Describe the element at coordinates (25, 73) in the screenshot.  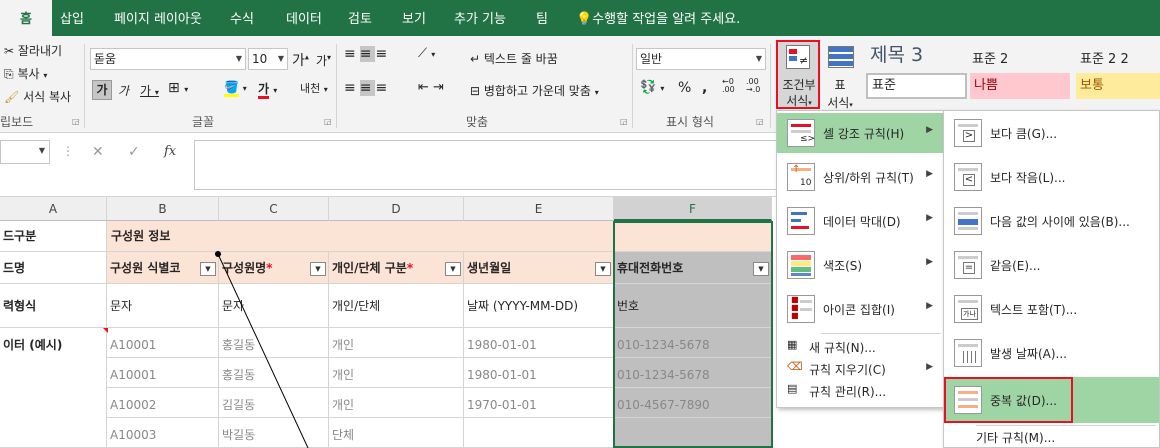
I see `copy-button: ⎘ 복사 ▾` at that location.